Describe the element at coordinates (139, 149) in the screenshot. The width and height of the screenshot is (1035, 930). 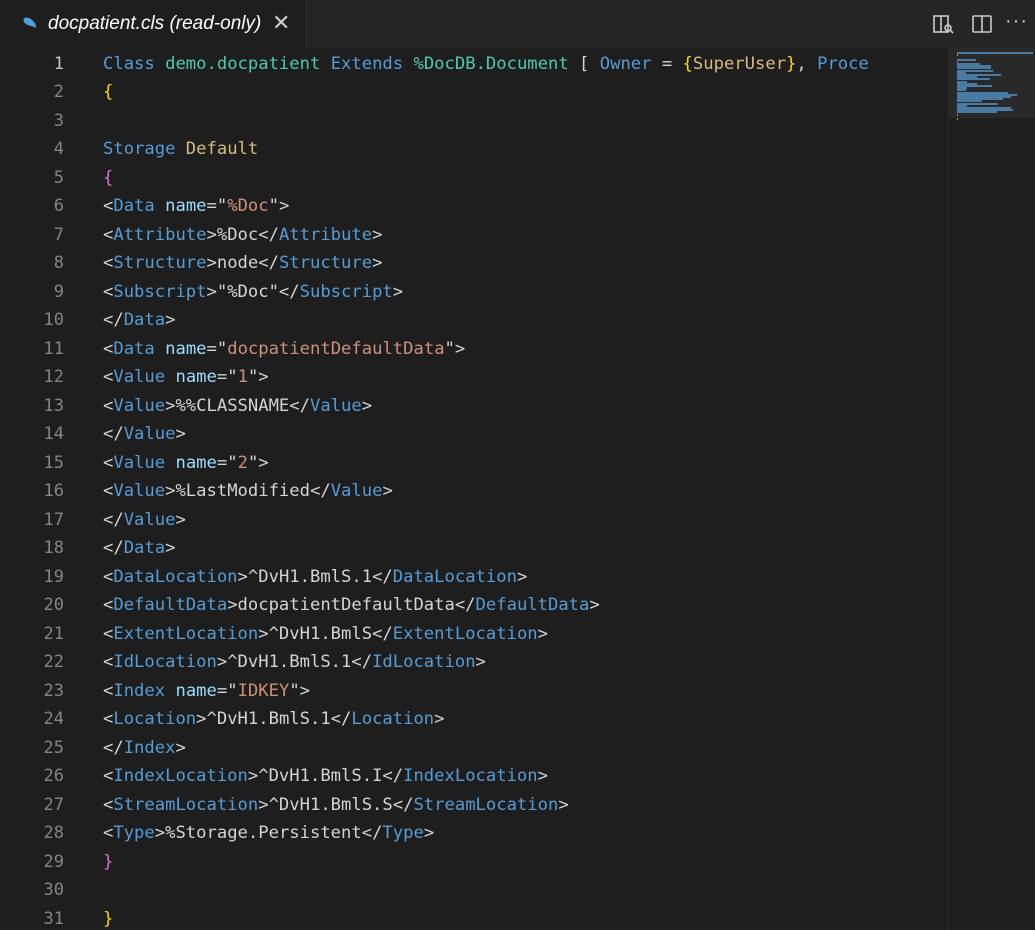
I see `code-token: Storage` at that location.